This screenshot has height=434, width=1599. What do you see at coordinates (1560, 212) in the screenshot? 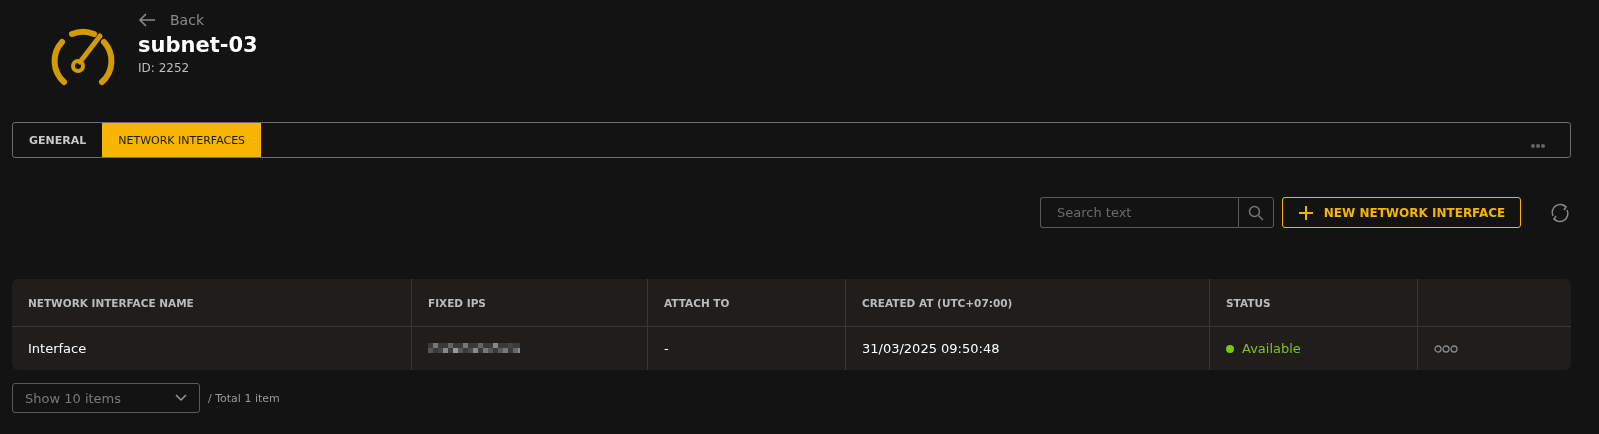
I see `refresh-icon` at bounding box center [1560, 212].